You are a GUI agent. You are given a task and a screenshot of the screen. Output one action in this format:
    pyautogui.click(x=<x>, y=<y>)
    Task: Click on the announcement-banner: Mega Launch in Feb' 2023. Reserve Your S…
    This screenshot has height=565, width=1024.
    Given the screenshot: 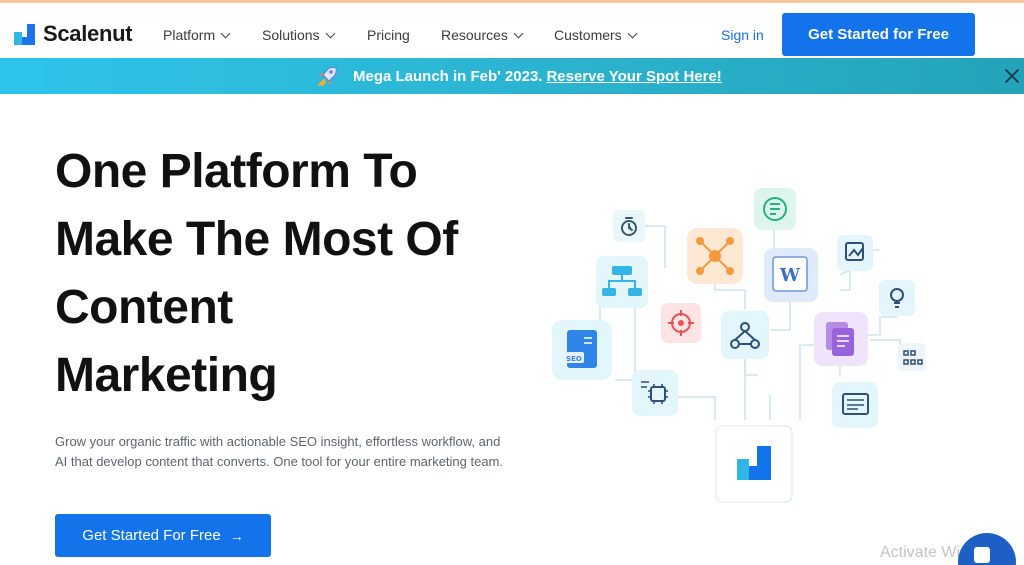 What is the action you would take?
    pyautogui.click(x=512, y=76)
    